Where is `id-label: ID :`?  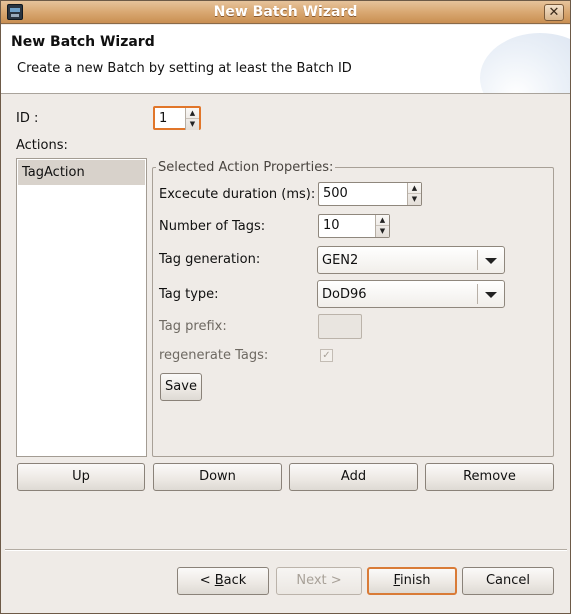
id-label: ID : is located at coordinates (27, 118).